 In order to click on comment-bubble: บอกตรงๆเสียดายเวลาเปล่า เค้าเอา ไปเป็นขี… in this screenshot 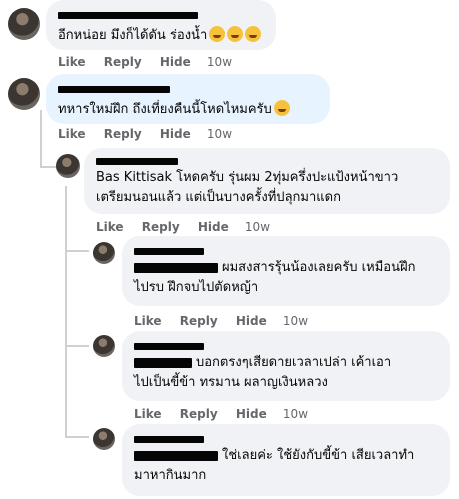, I will do `click(286, 366)`.